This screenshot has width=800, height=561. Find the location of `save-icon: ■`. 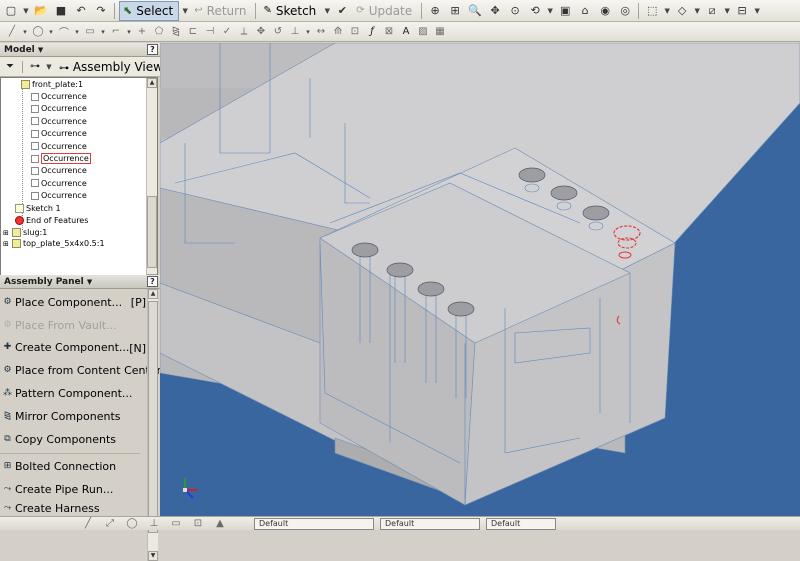

save-icon: ■ is located at coordinates (61, 11).